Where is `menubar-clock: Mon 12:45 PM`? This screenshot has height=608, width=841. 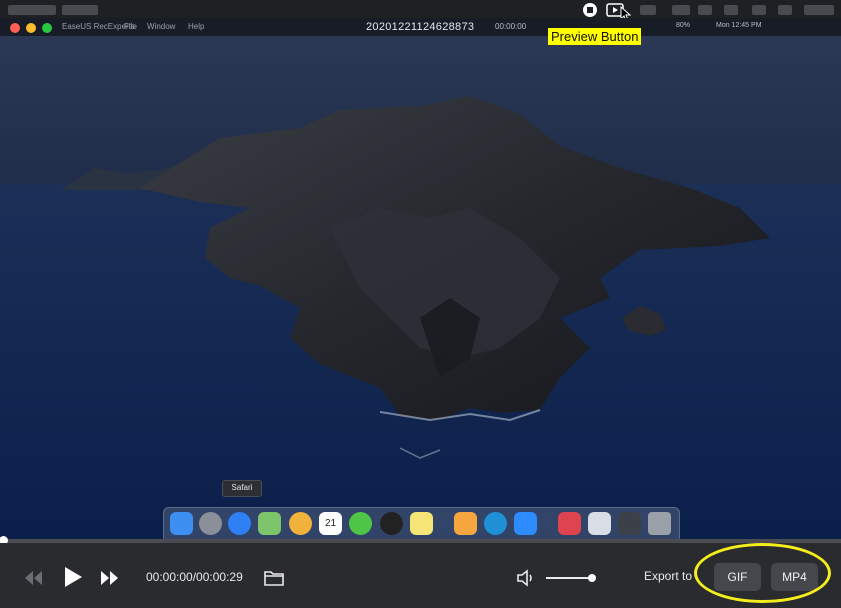 menubar-clock: Mon 12:45 PM is located at coordinates (739, 25).